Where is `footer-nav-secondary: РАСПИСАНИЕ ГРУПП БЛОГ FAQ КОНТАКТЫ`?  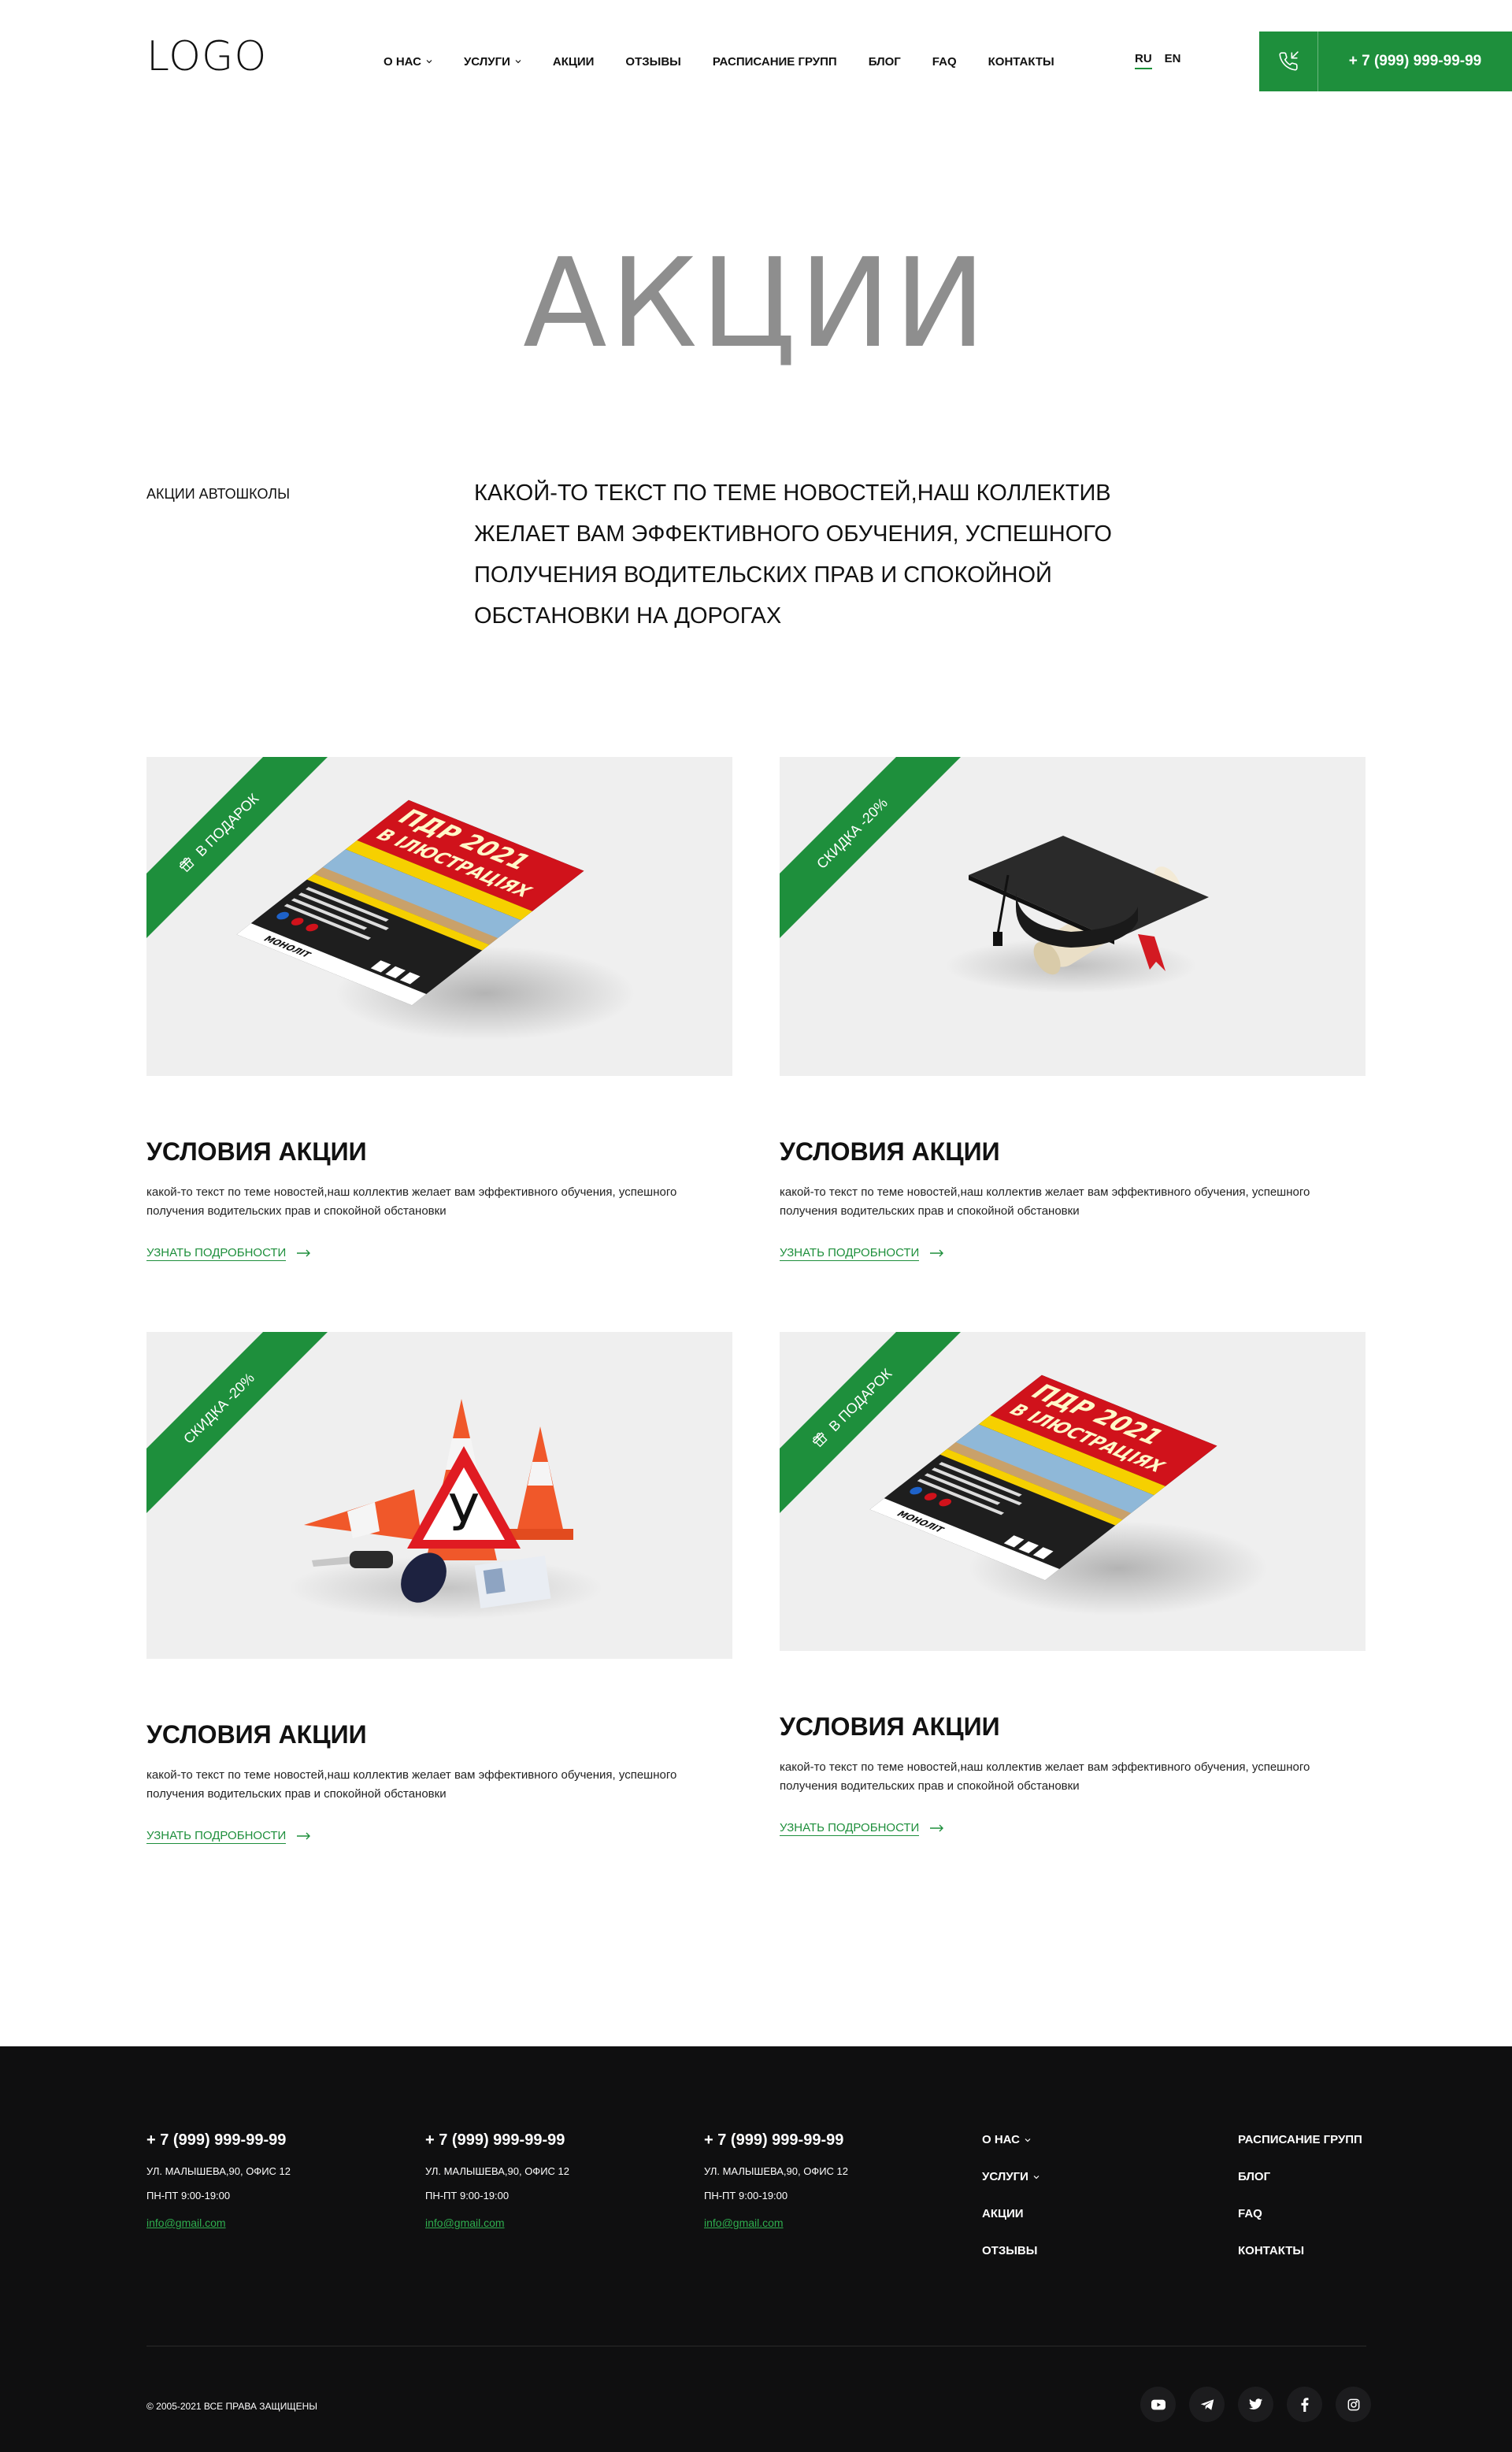
footer-nav-secondary: РАСПИСАНИЕ ГРУПП БЛОГ FAQ КОНТАКТЫ is located at coordinates (1300, 2206).